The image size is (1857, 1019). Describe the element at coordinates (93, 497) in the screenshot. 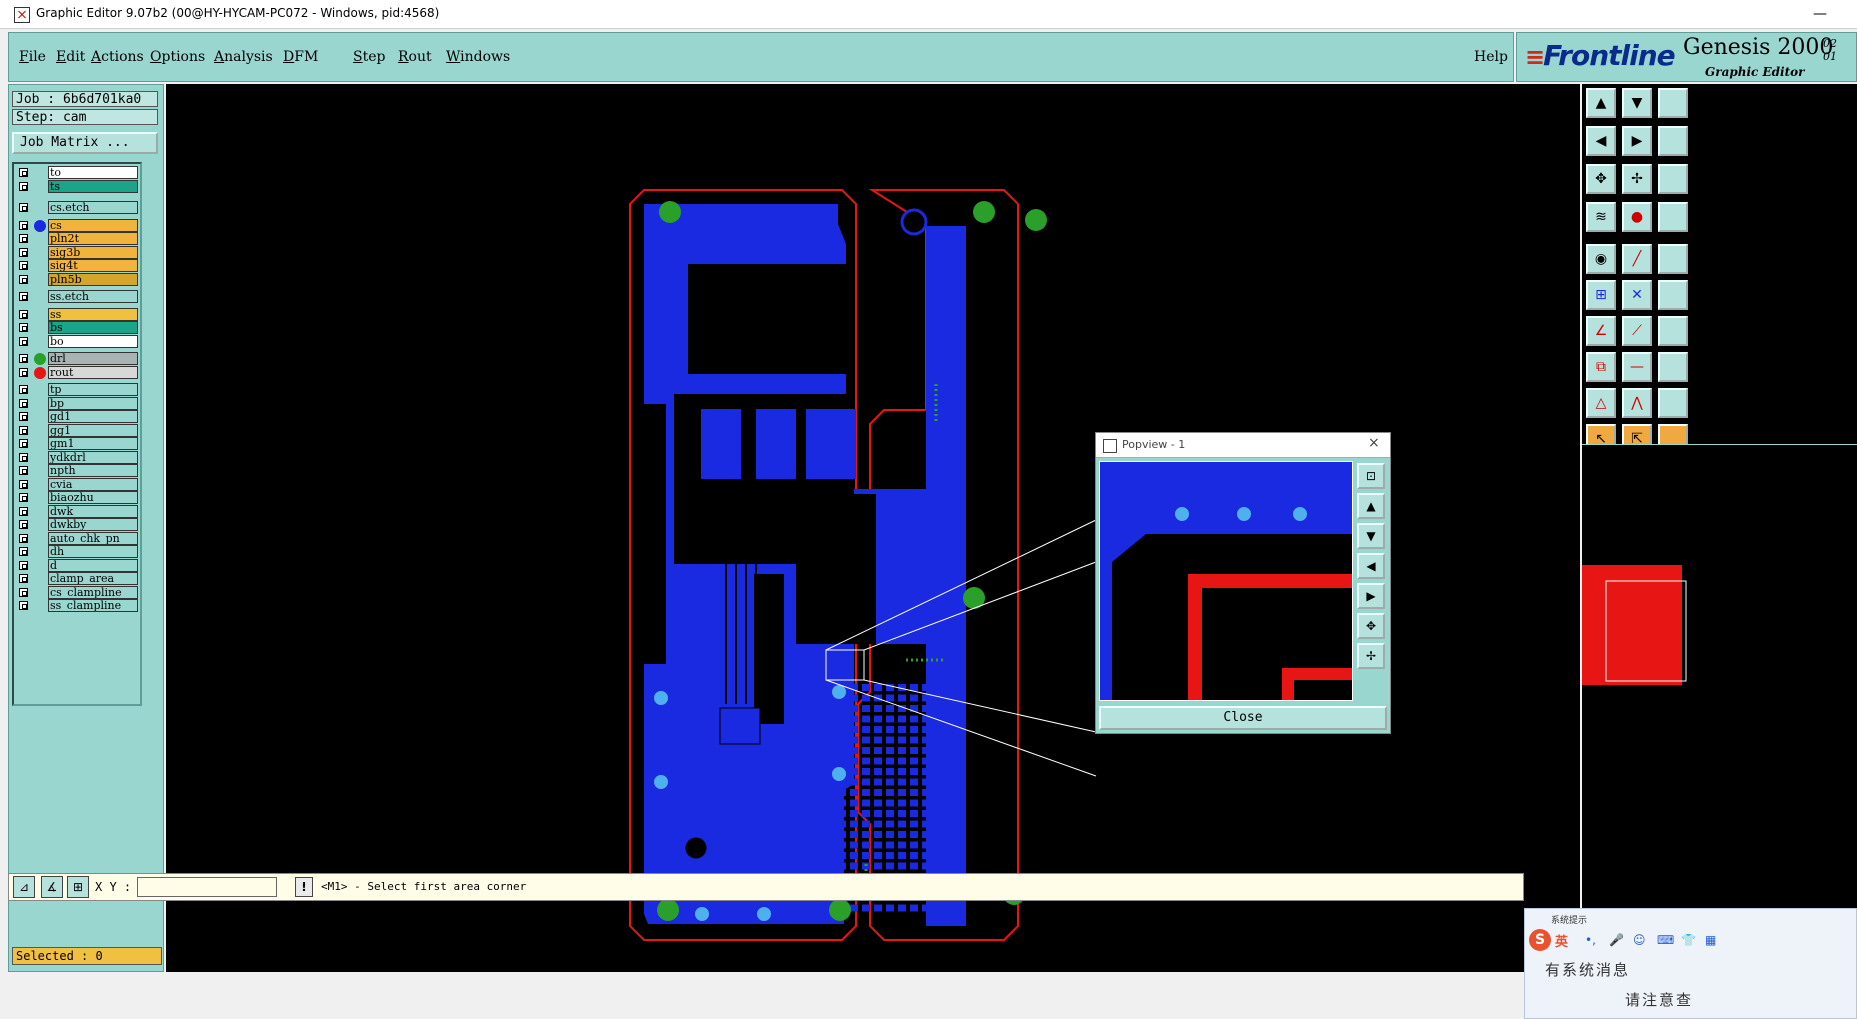

I see `layer-name: biaozhu` at that location.